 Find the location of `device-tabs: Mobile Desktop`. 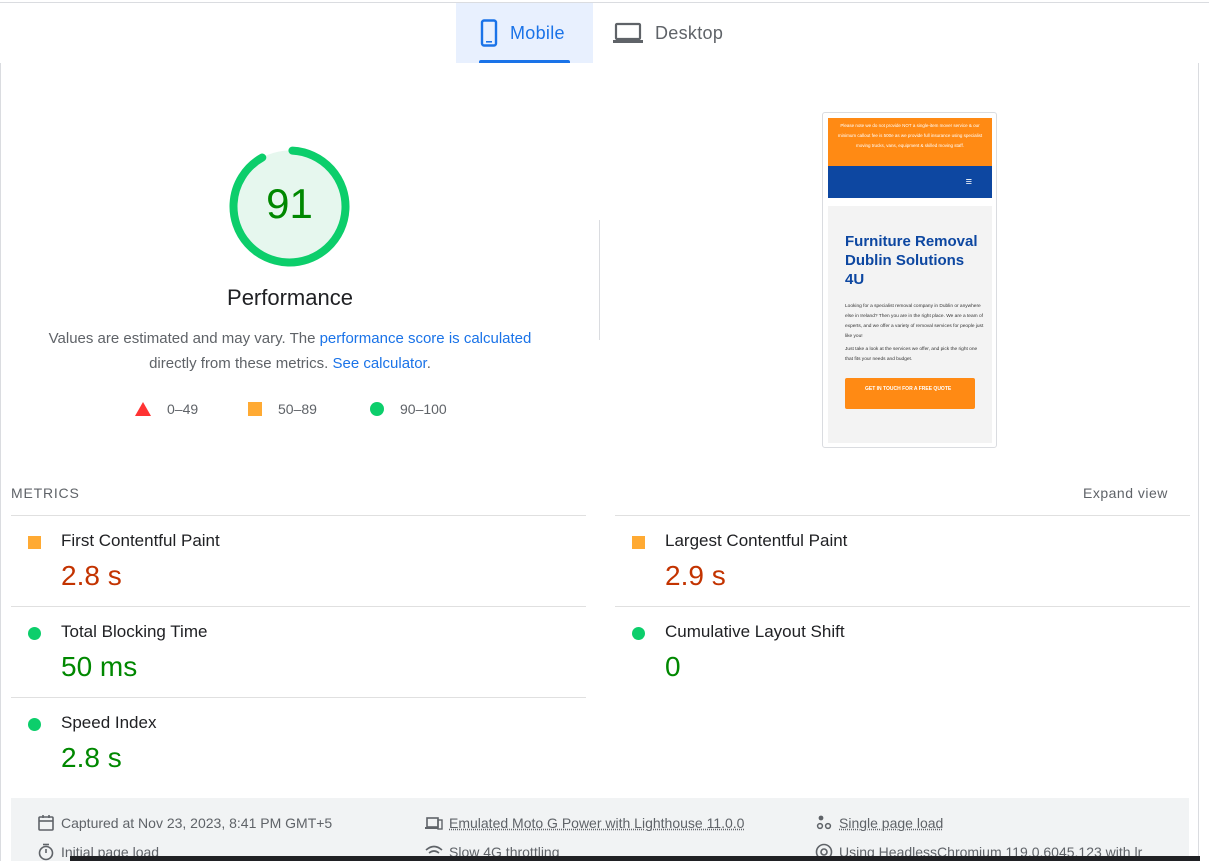

device-tabs: Mobile Desktop is located at coordinates (600, 33).